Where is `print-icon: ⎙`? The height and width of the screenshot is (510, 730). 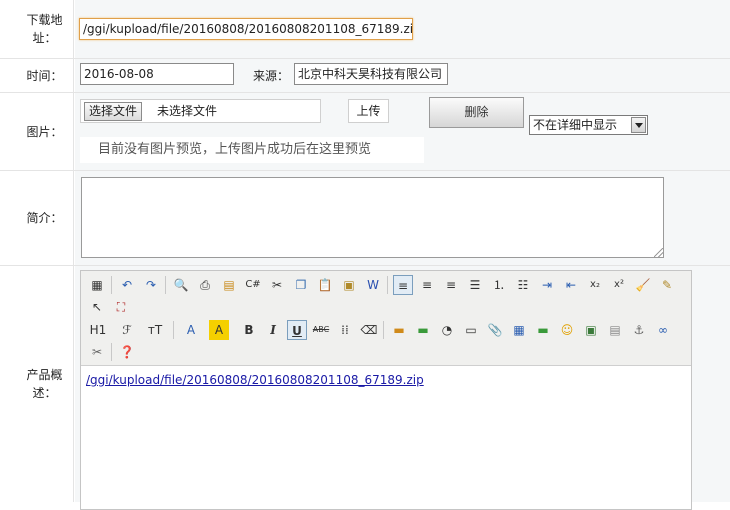 print-icon: ⎙ is located at coordinates (205, 285).